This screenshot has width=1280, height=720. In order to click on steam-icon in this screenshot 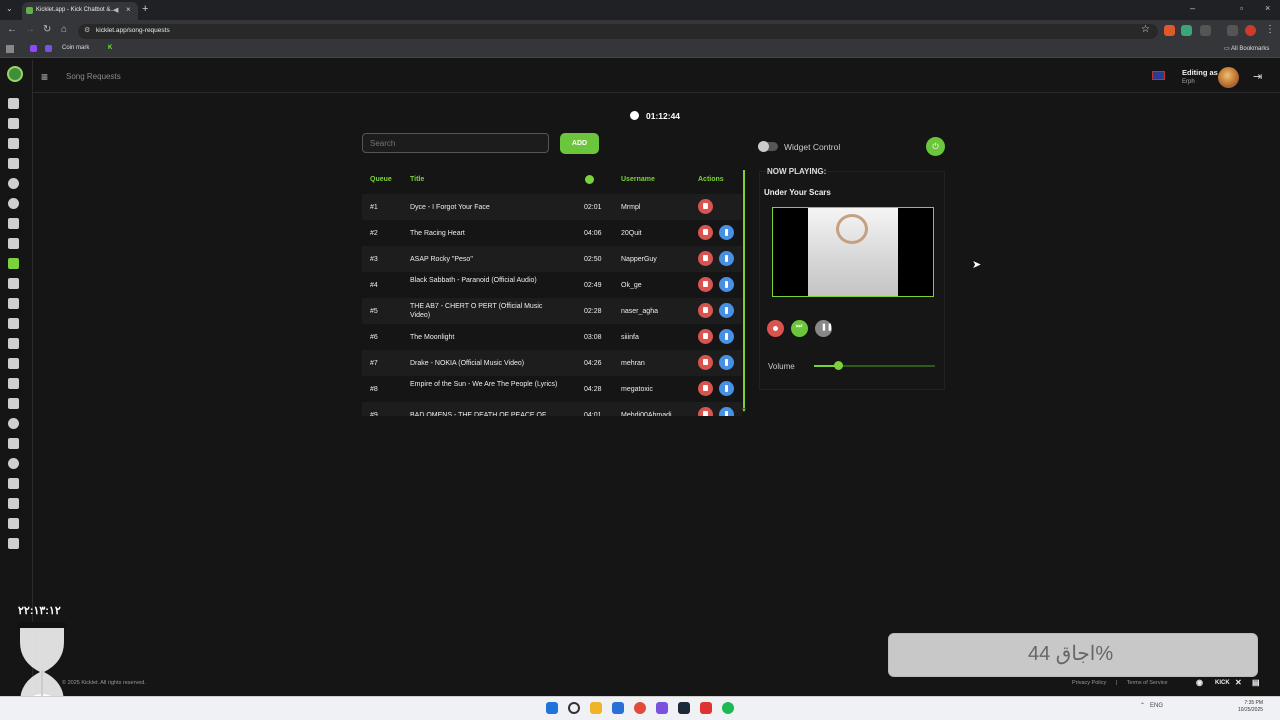, I will do `click(684, 708)`.